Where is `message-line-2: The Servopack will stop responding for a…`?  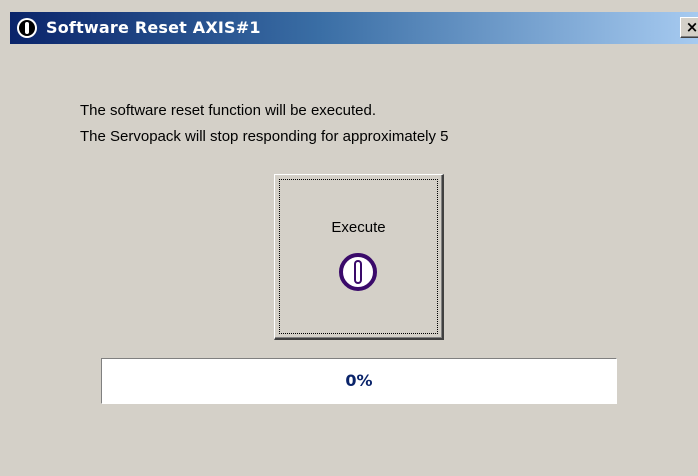
message-line-2: The Servopack will stop responding for a… is located at coordinates (264, 136).